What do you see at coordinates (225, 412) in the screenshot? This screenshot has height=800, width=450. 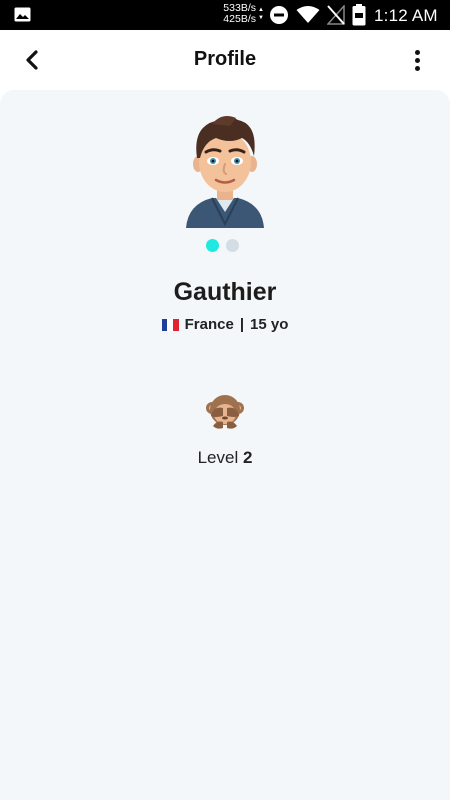 I see `see-no-evil-monkey-icon` at bounding box center [225, 412].